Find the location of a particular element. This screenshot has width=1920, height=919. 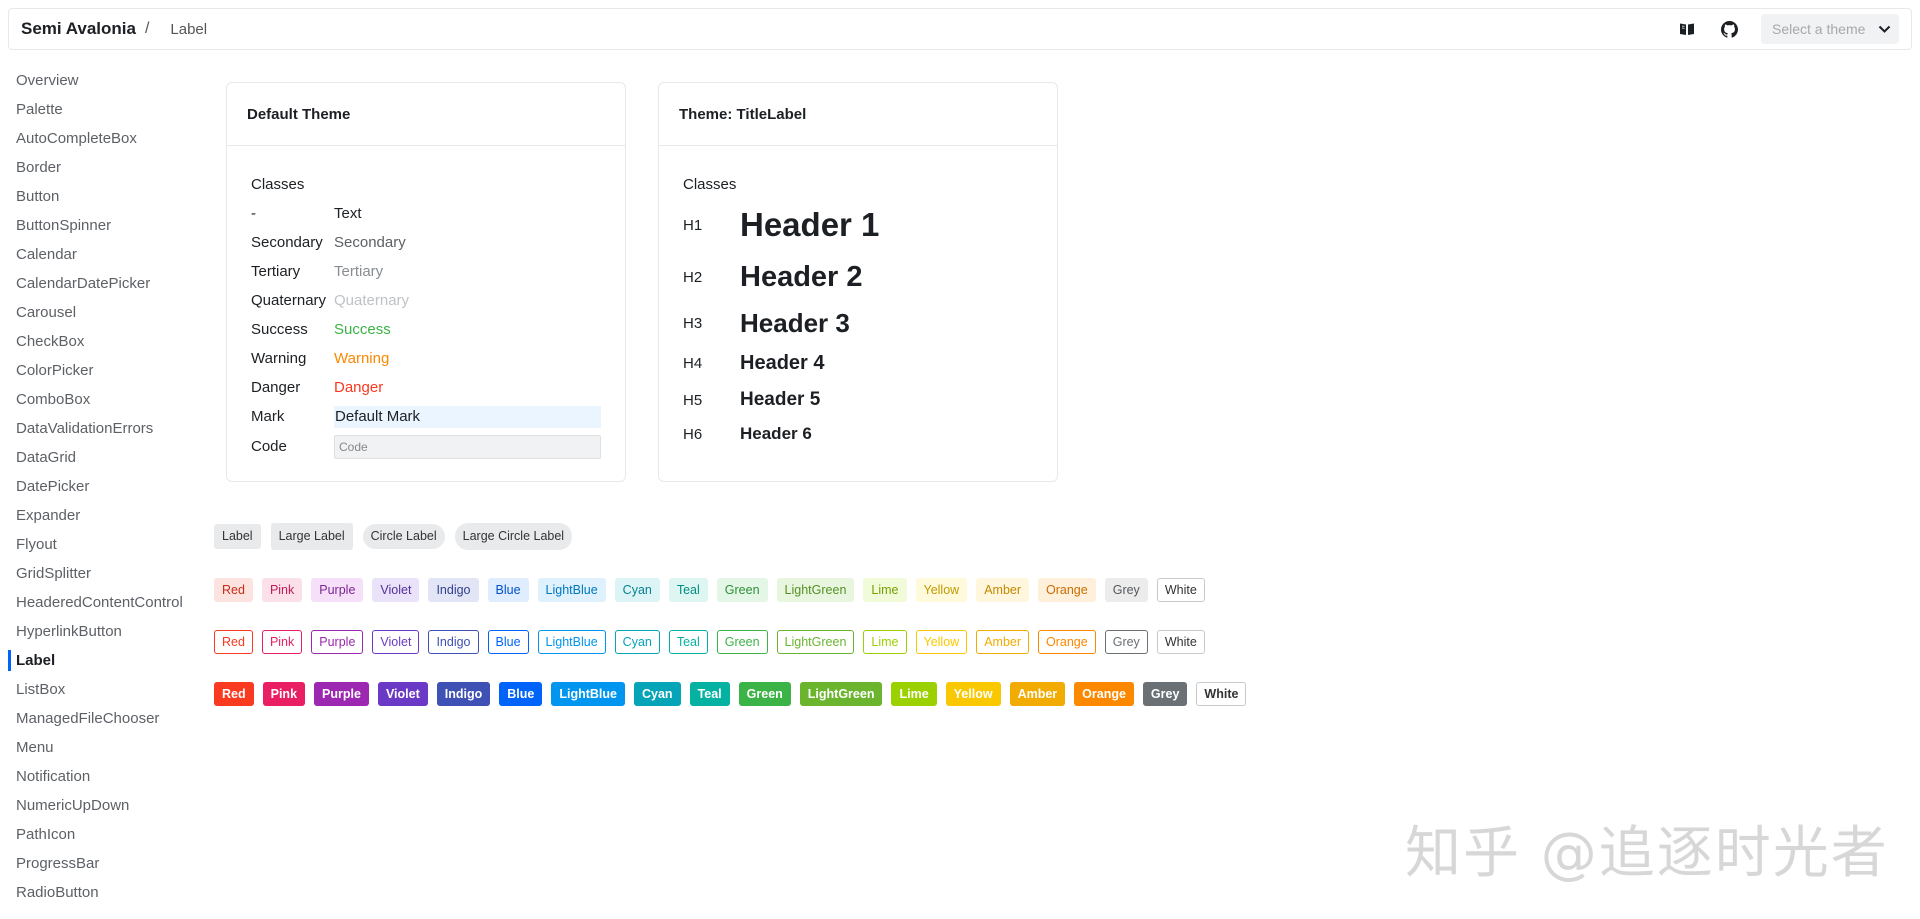

sidebar-item-buttonspinner: ButtonSpinner is located at coordinates (98, 225).